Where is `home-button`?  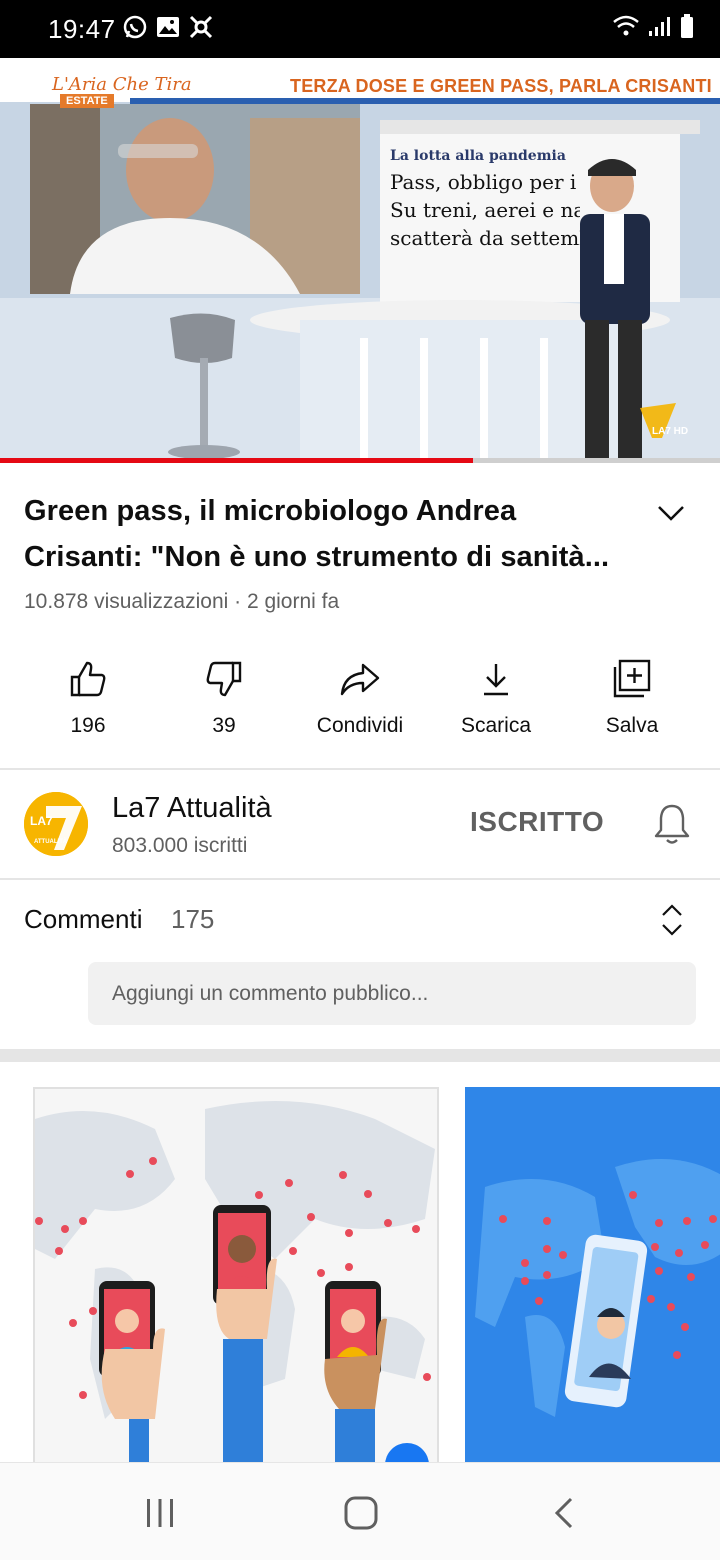 home-button is located at coordinates (361, 1513).